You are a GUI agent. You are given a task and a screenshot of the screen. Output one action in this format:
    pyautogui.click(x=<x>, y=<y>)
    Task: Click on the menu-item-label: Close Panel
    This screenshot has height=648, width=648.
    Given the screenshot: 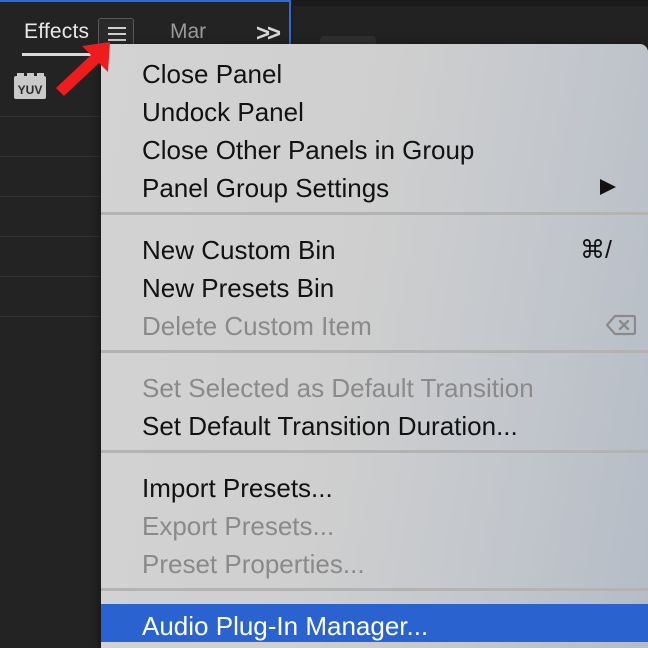 What is the action you would take?
    pyautogui.click(x=212, y=74)
    